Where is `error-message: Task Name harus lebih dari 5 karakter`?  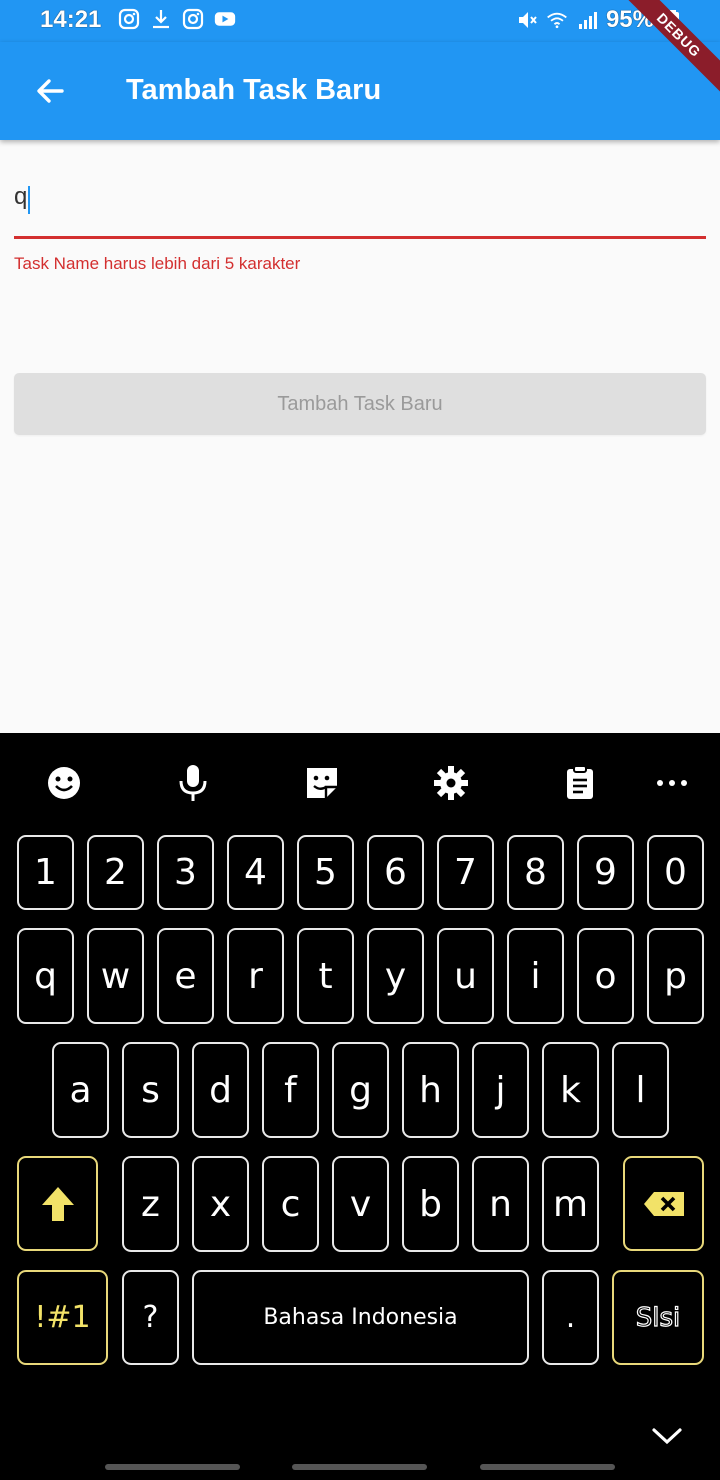
error-message: Task Name harus lebih dari 5 karakter is located at coordinates (157, 263).